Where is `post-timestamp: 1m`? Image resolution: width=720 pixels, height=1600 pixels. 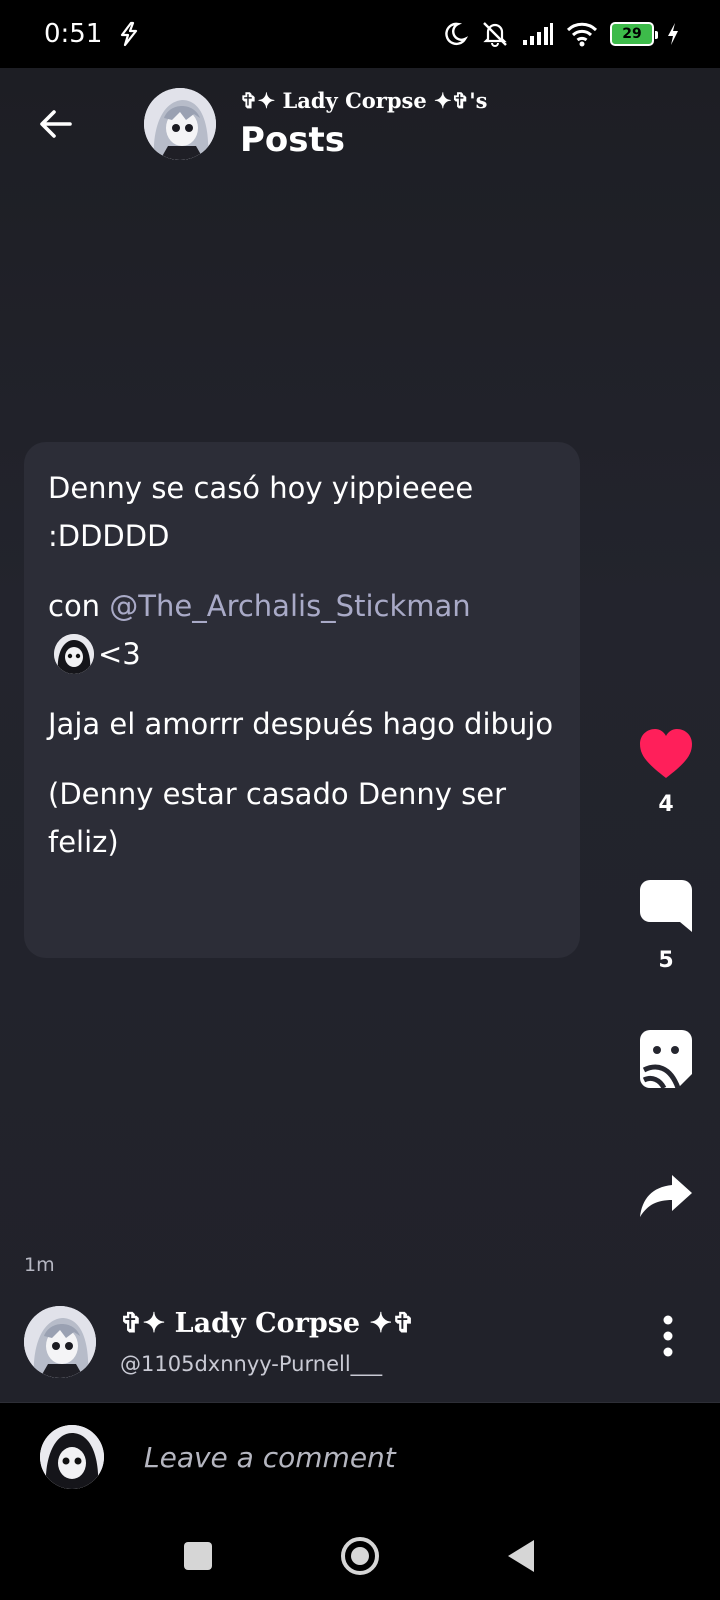 post-timestamp: 1m is located at coordinates (39, 1265).